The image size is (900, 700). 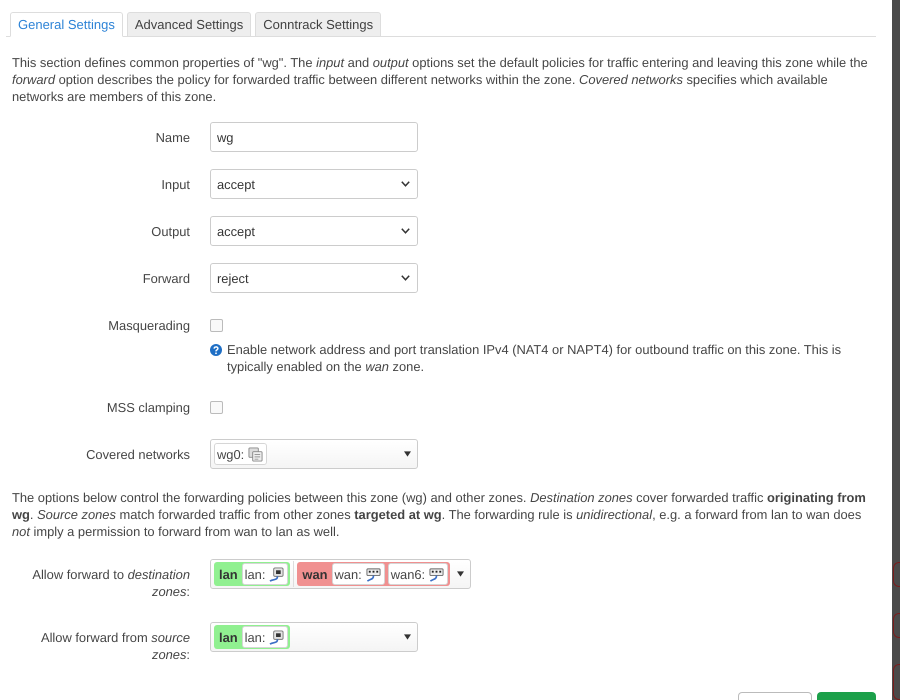 I want to click on zone-select: lan lan: wan wan: wan6:, so click(x=341, y=574).